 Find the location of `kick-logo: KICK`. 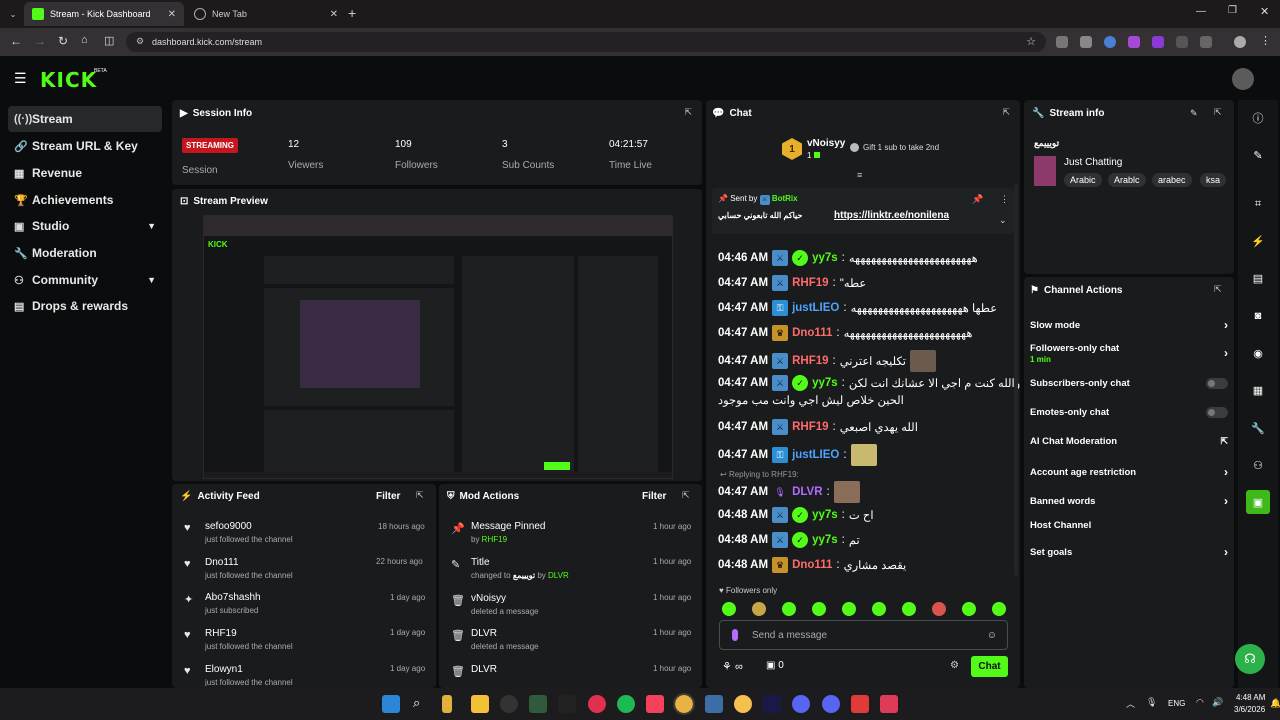

kick-logo: KICK is located at coordinates (68, 80).